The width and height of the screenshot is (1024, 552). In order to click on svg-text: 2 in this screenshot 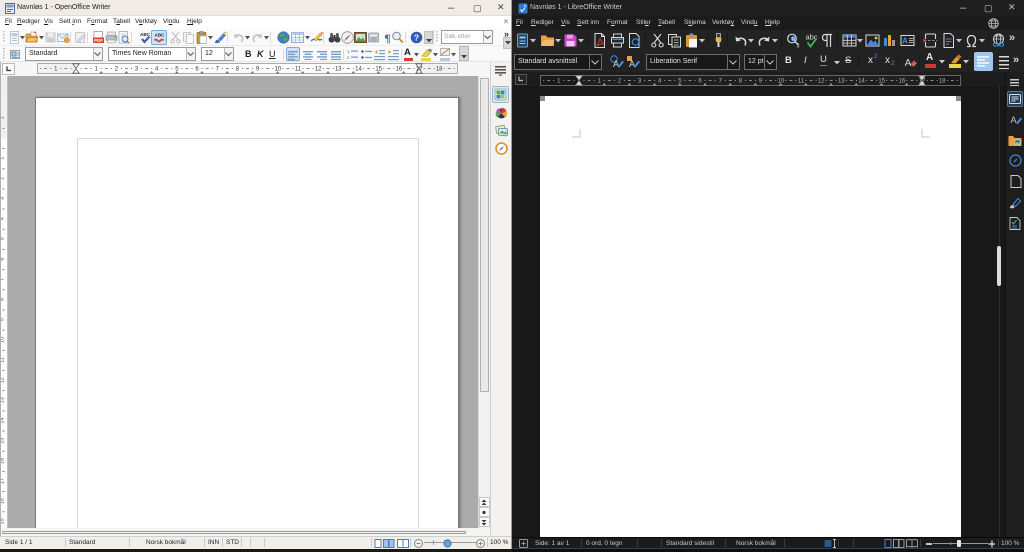, I will do `click(348, 57)`.